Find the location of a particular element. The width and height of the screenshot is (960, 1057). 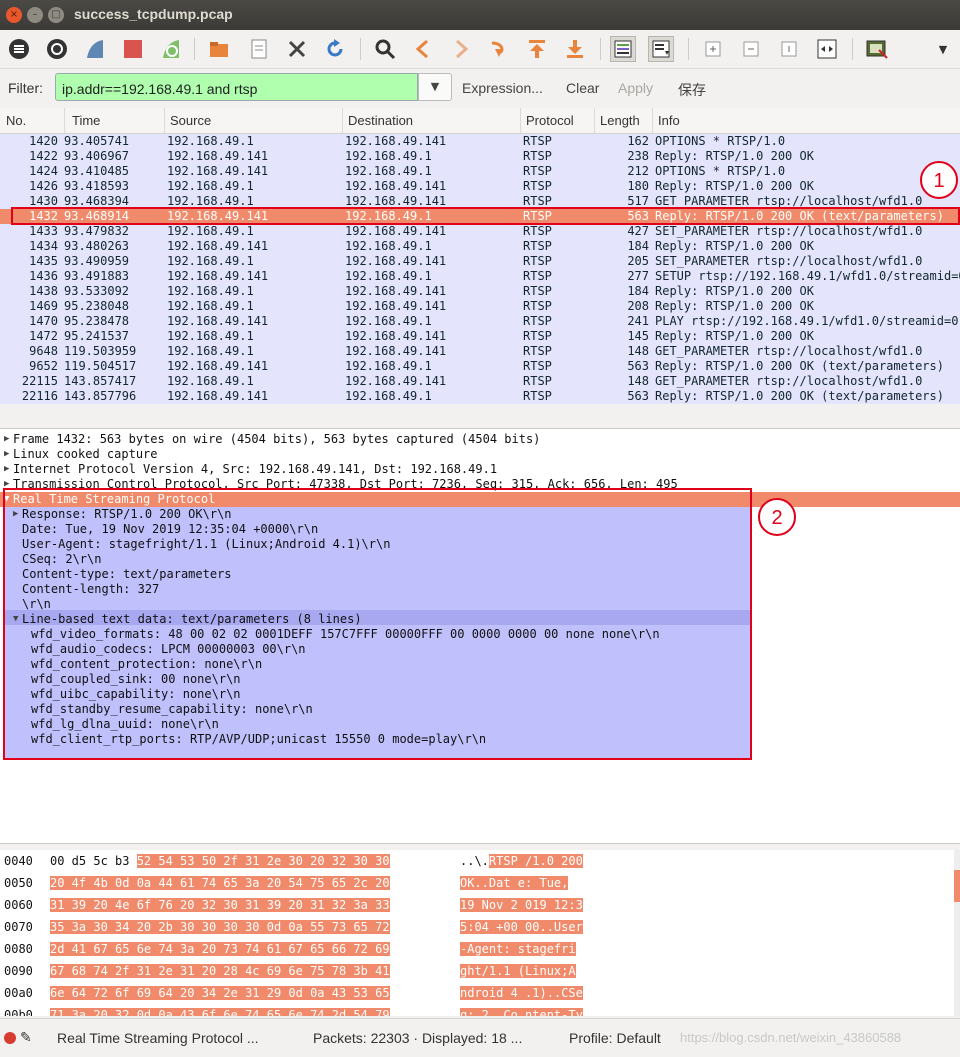

hex-scrollbar is located at coordinates (957, 933).